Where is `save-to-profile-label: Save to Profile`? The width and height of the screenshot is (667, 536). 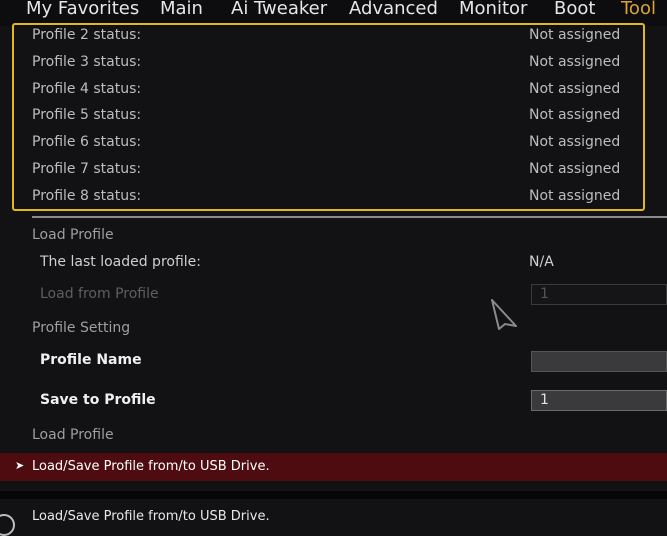 save-to-profile-label: Save to Profile is located at coordinates (98, 400).